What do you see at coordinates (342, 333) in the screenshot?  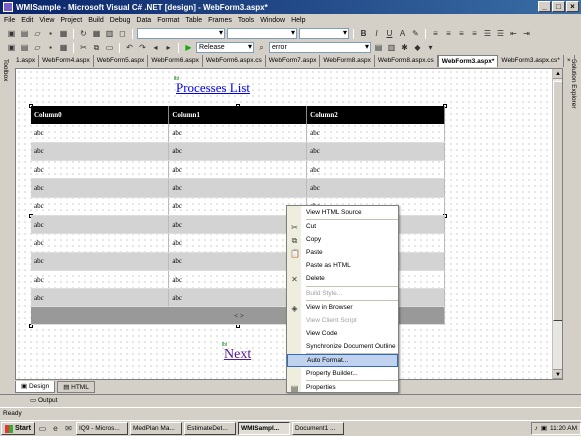 I see `menu-item-view-code: View Code` at bounding box center [342, 333].